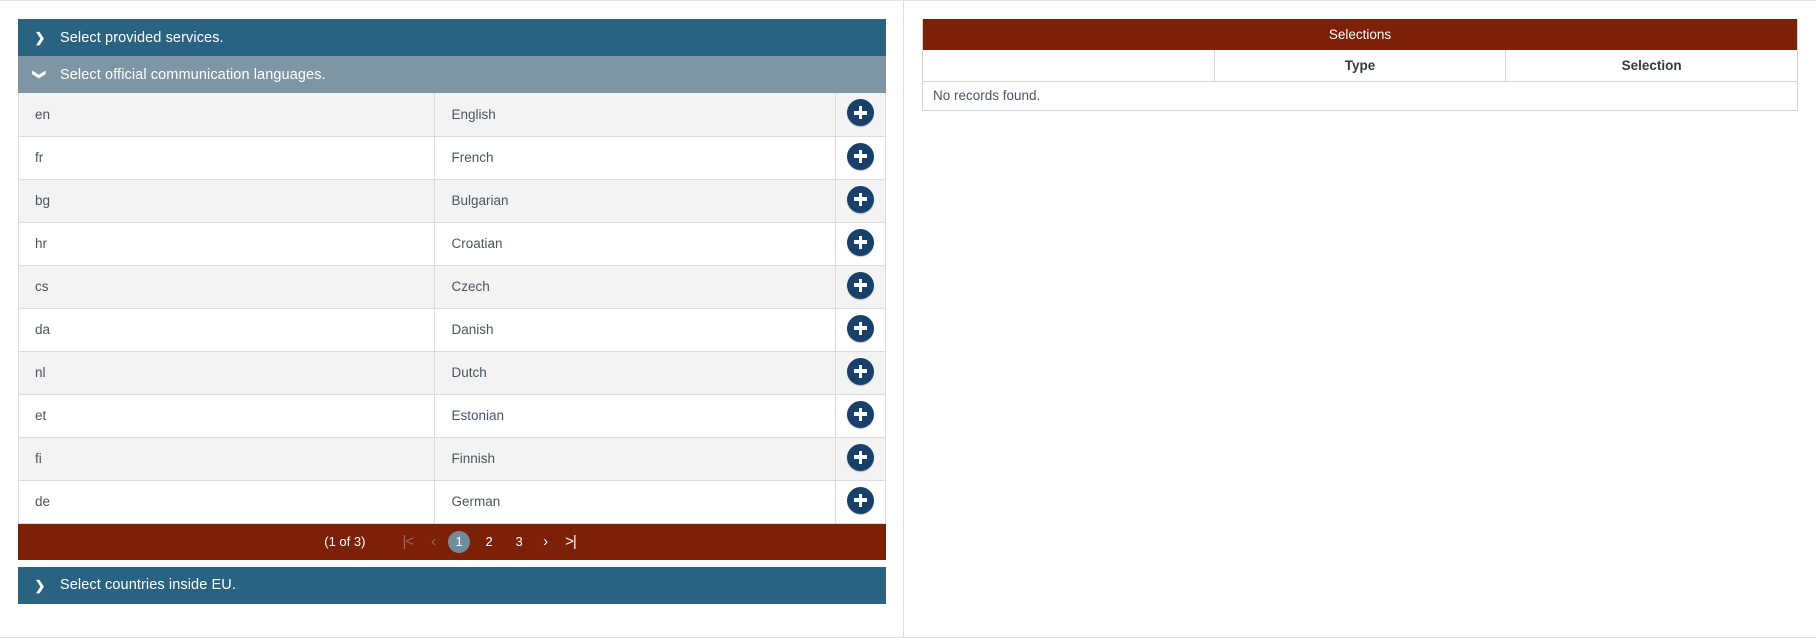 Image resolution: width=1816 pixels, height=638 pixels. Describe the element at coordinates (227, 373) in the screenshot. I see `language-code-cell: nl` at that location.